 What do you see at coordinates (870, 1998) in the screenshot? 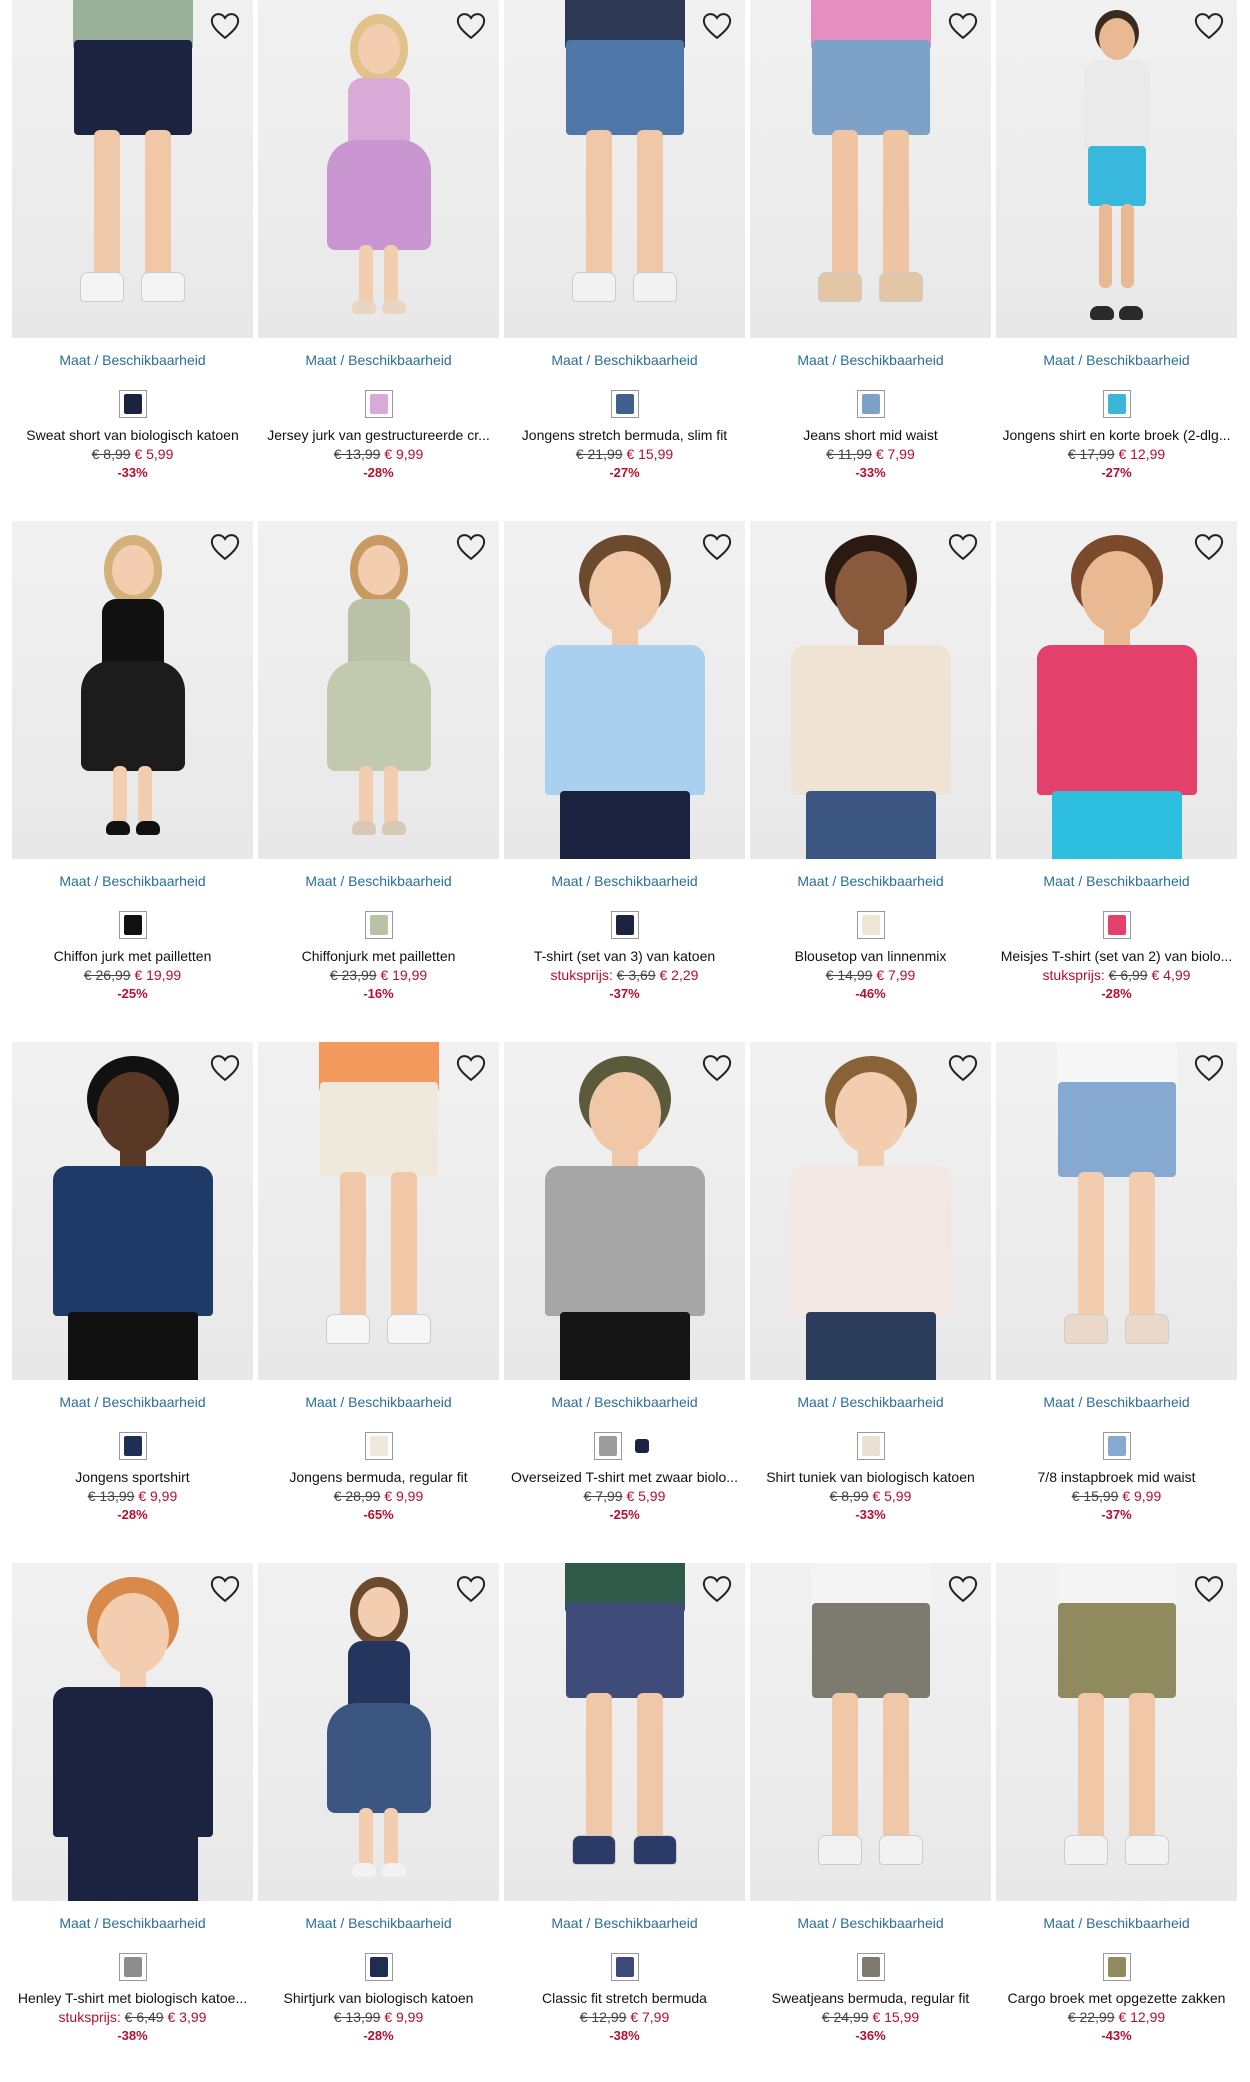
I see `product-title: Sweatjeans bermuda, regular fit` at bounding box center [870, 1998].